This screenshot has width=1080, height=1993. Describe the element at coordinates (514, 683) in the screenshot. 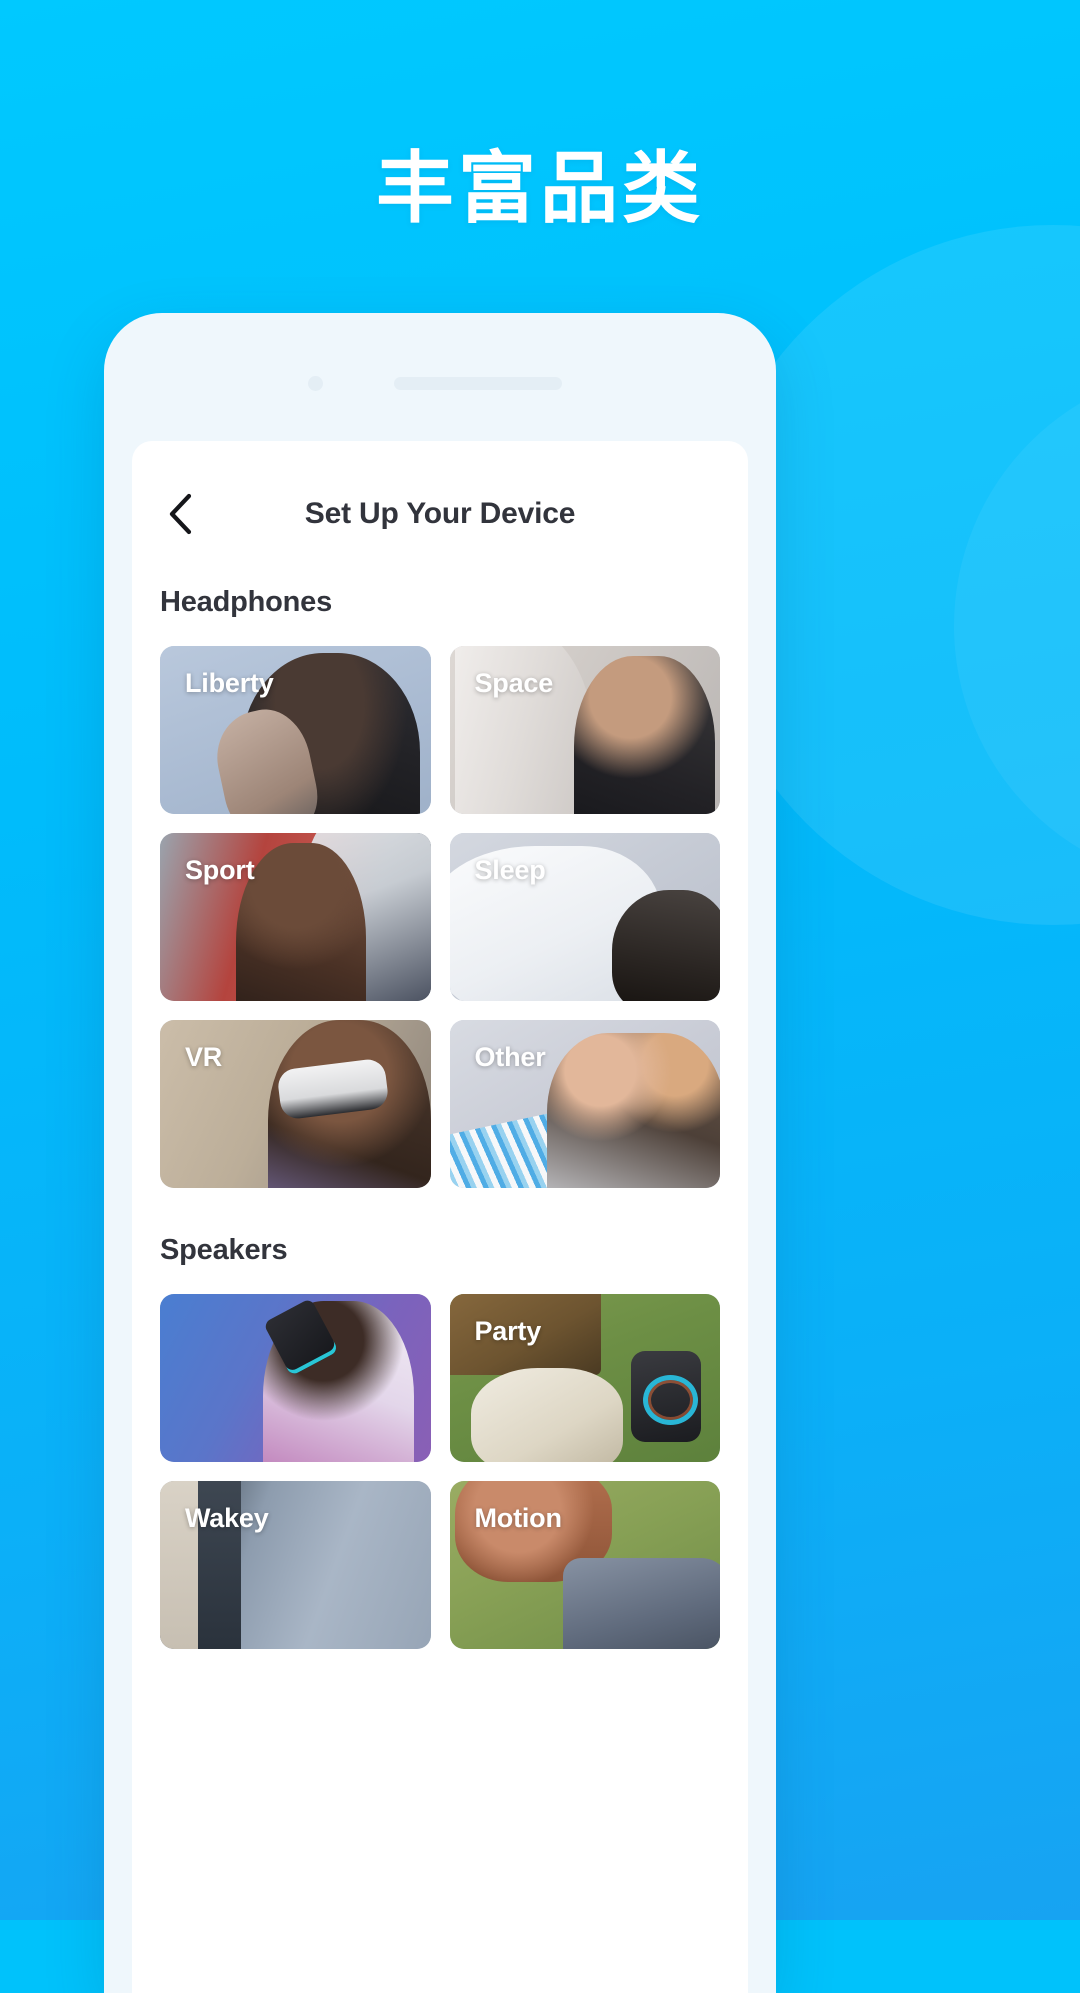

I see `card-label: Space` at that location.